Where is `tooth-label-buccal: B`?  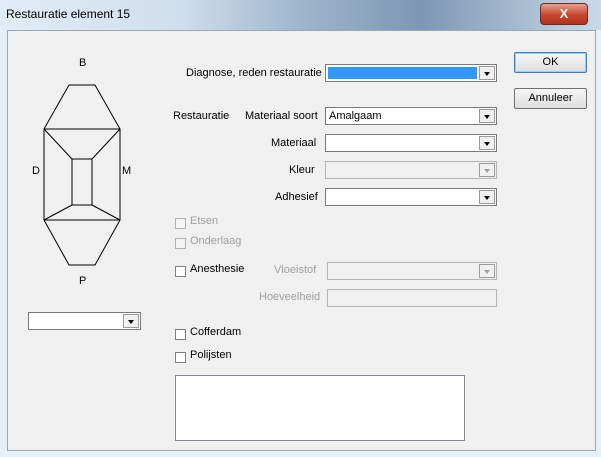
tooth-label-buccal: B is located at coordinates (83, 63).